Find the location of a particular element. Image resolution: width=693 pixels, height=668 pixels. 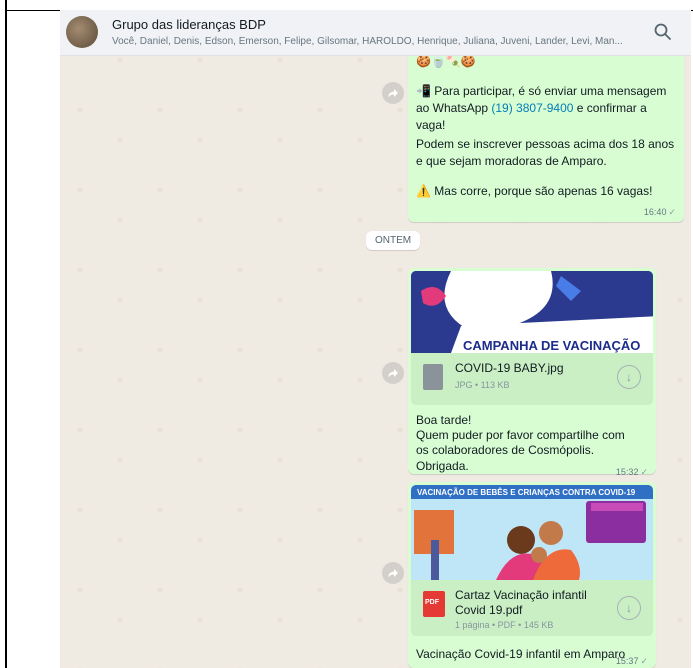

message-timestamp: 15:32 ✓ is located at coordinates (631, 472).